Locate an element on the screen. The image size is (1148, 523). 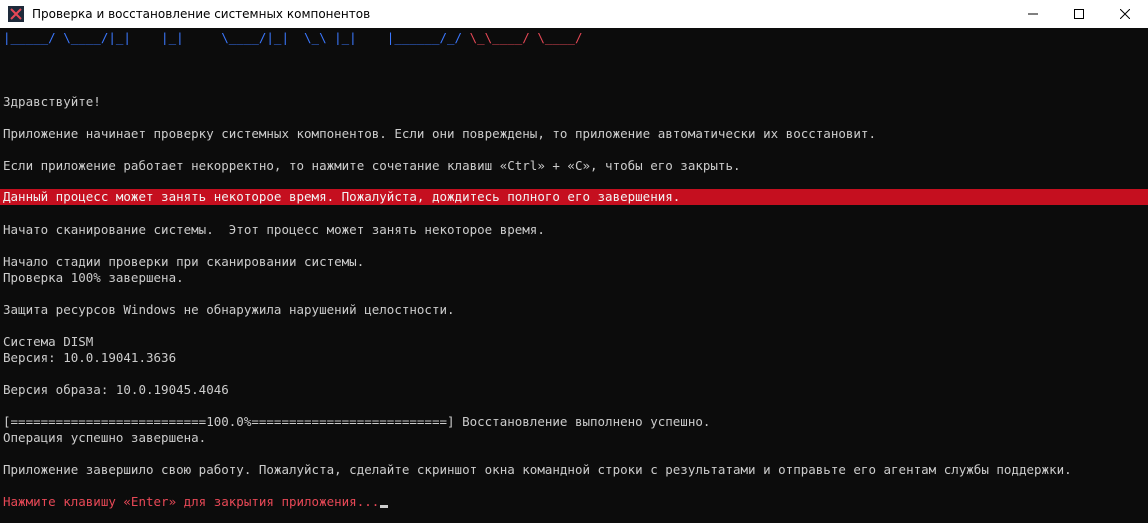
operation-done-line: Операция успешно завершена. is located at coordinates (105, 437).